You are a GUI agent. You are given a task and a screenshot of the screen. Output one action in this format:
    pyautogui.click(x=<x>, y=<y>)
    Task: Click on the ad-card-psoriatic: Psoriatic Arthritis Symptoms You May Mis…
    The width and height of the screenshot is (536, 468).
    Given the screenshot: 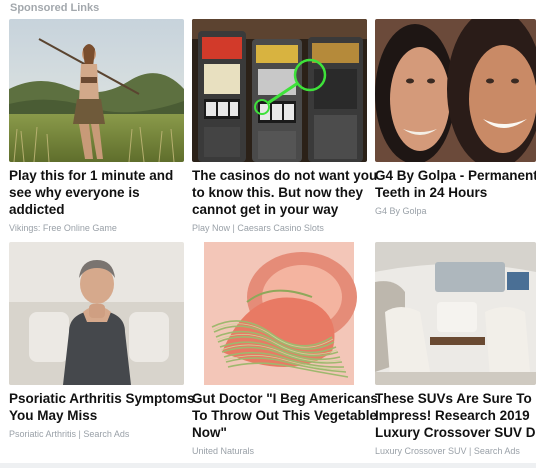 What is the action you would take?
    pyautogui.click(x=102, y=340)
    